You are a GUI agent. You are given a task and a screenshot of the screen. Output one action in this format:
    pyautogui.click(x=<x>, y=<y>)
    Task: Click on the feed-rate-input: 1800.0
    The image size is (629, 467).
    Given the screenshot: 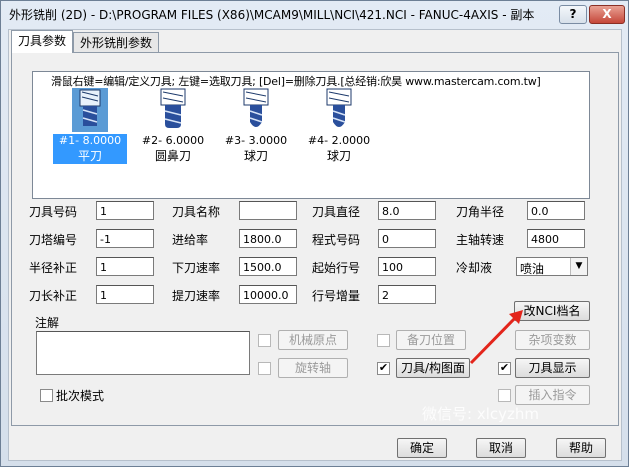 What is the action you would take?
    pyautogui.click(x=268, y=238)
    